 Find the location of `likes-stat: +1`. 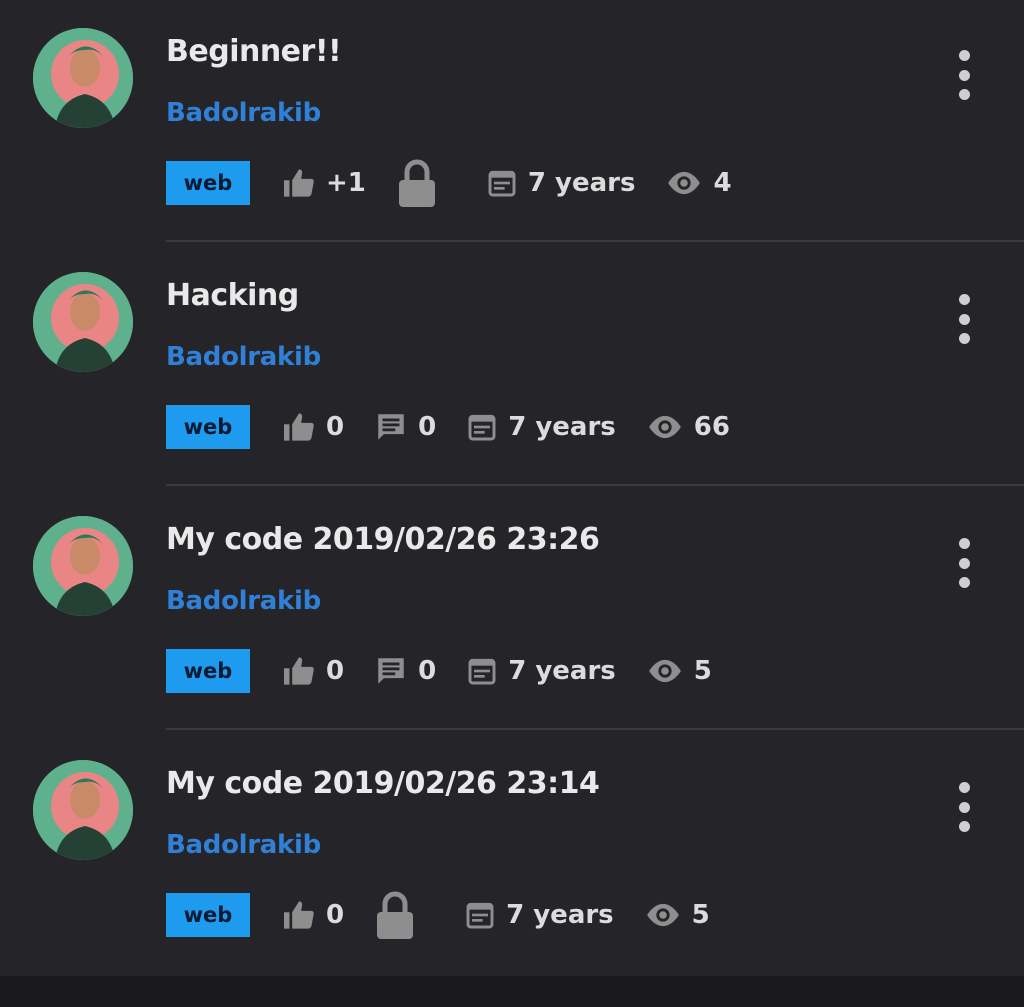

likes-stat: +1 is located at coordinates (324, 183).